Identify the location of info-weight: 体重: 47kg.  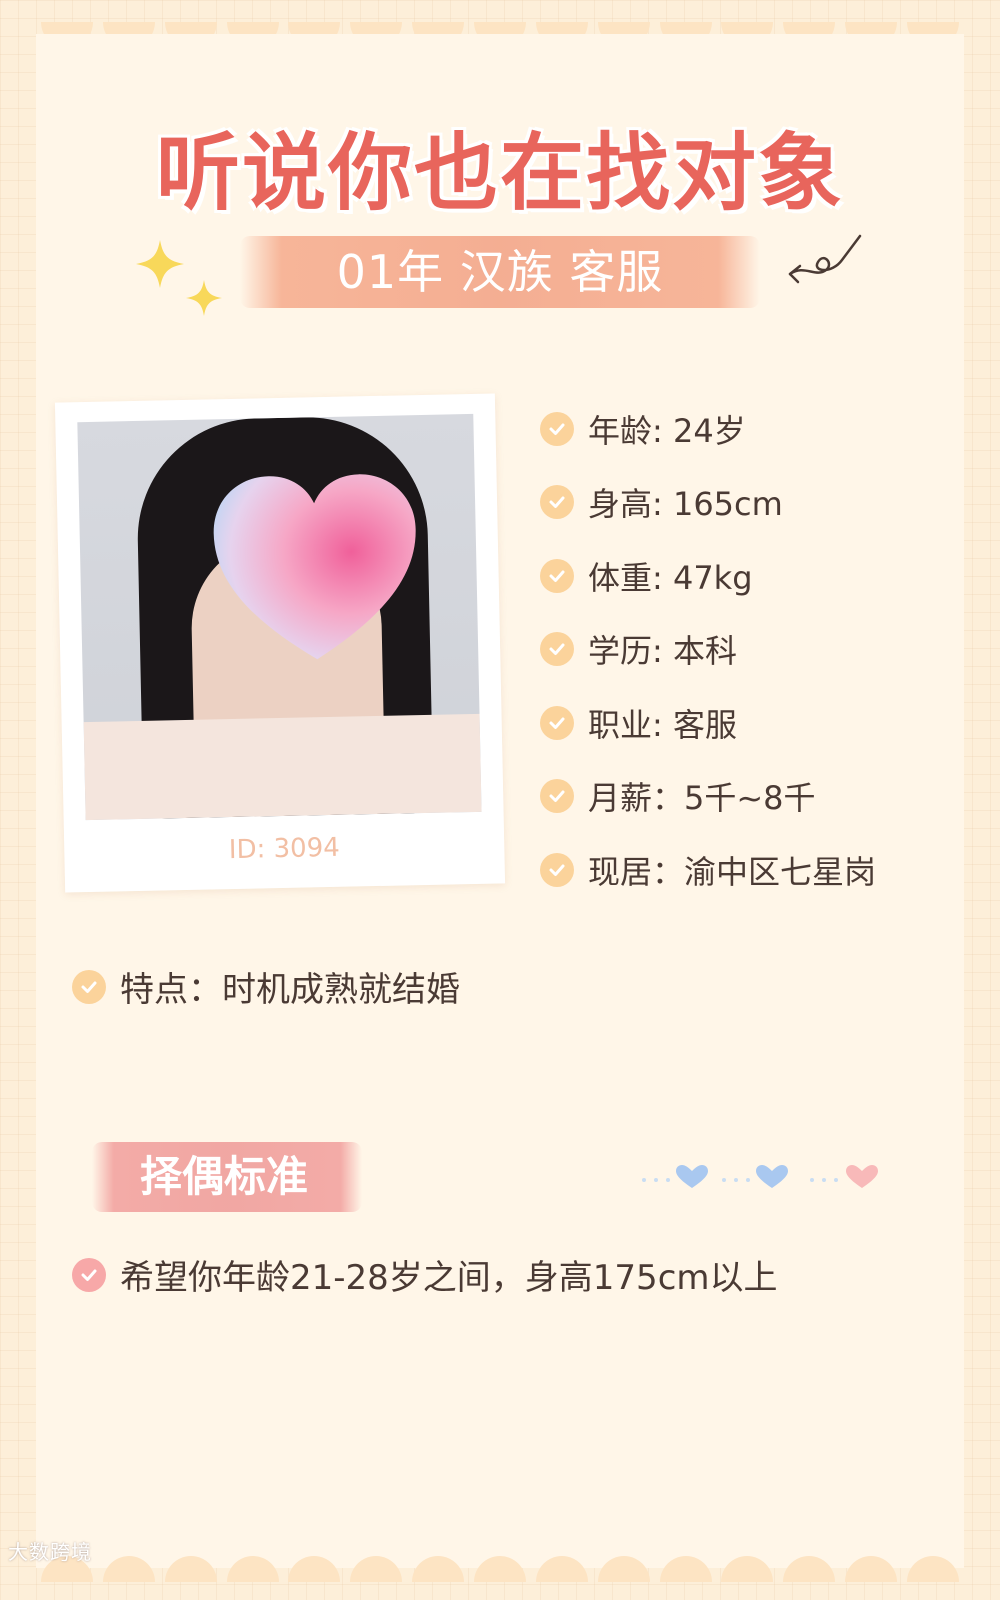
(708, 576).